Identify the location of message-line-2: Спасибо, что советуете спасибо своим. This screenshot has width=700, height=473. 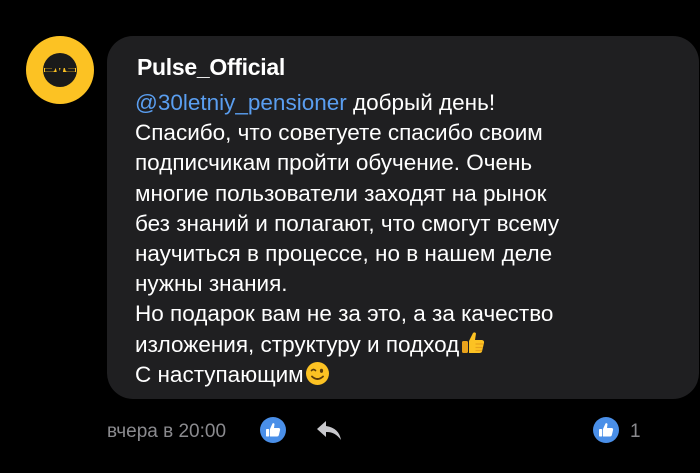
(339, 133).